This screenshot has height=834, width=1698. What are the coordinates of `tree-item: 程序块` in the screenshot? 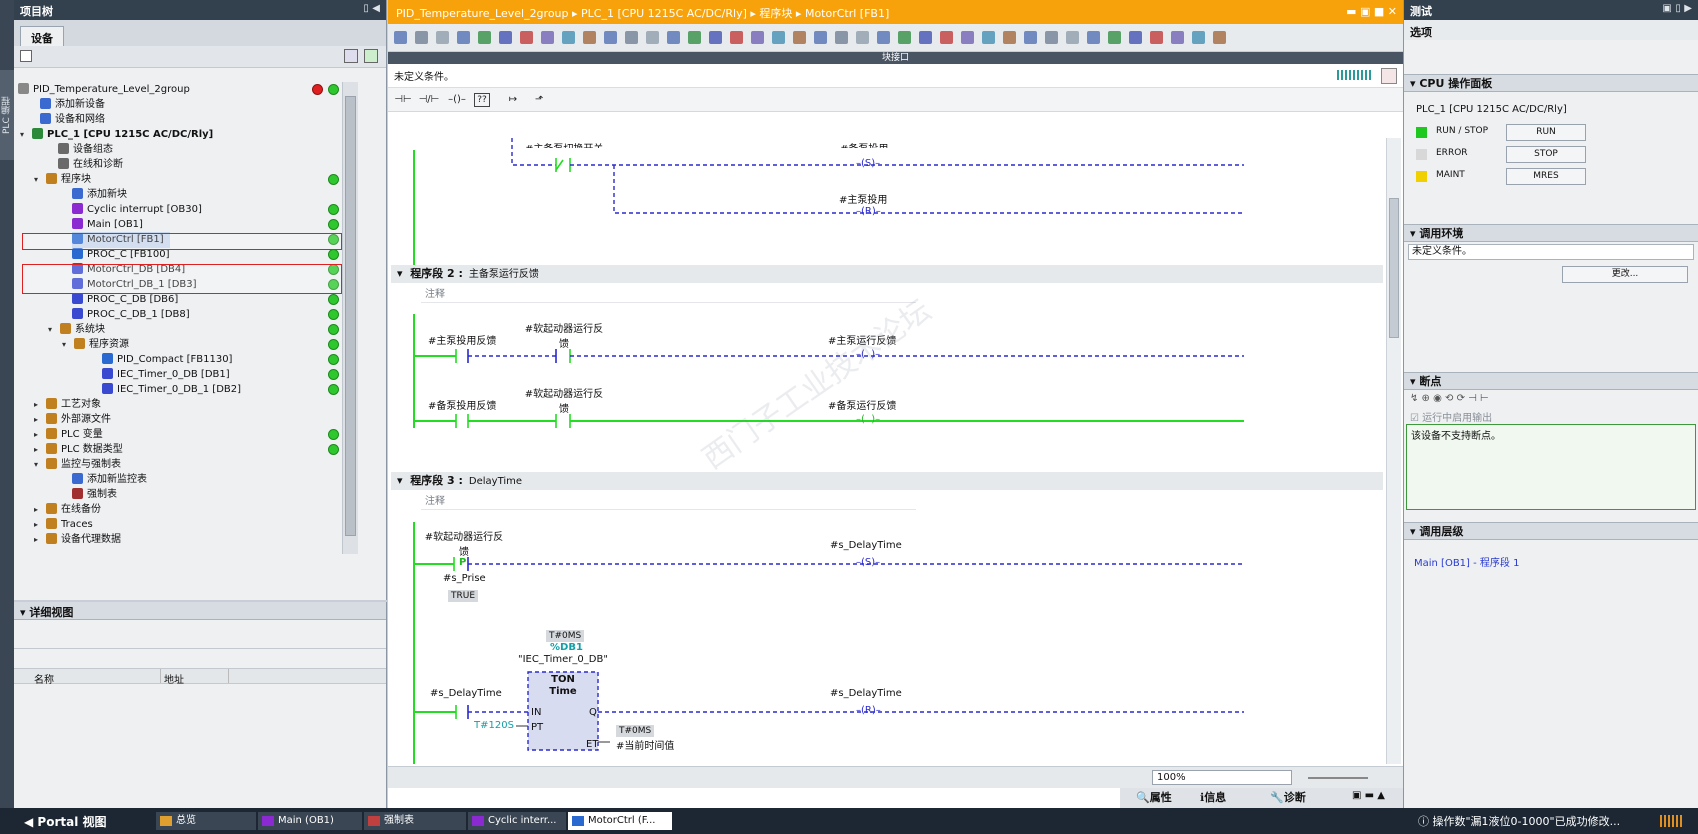 It's located at (68, 180).